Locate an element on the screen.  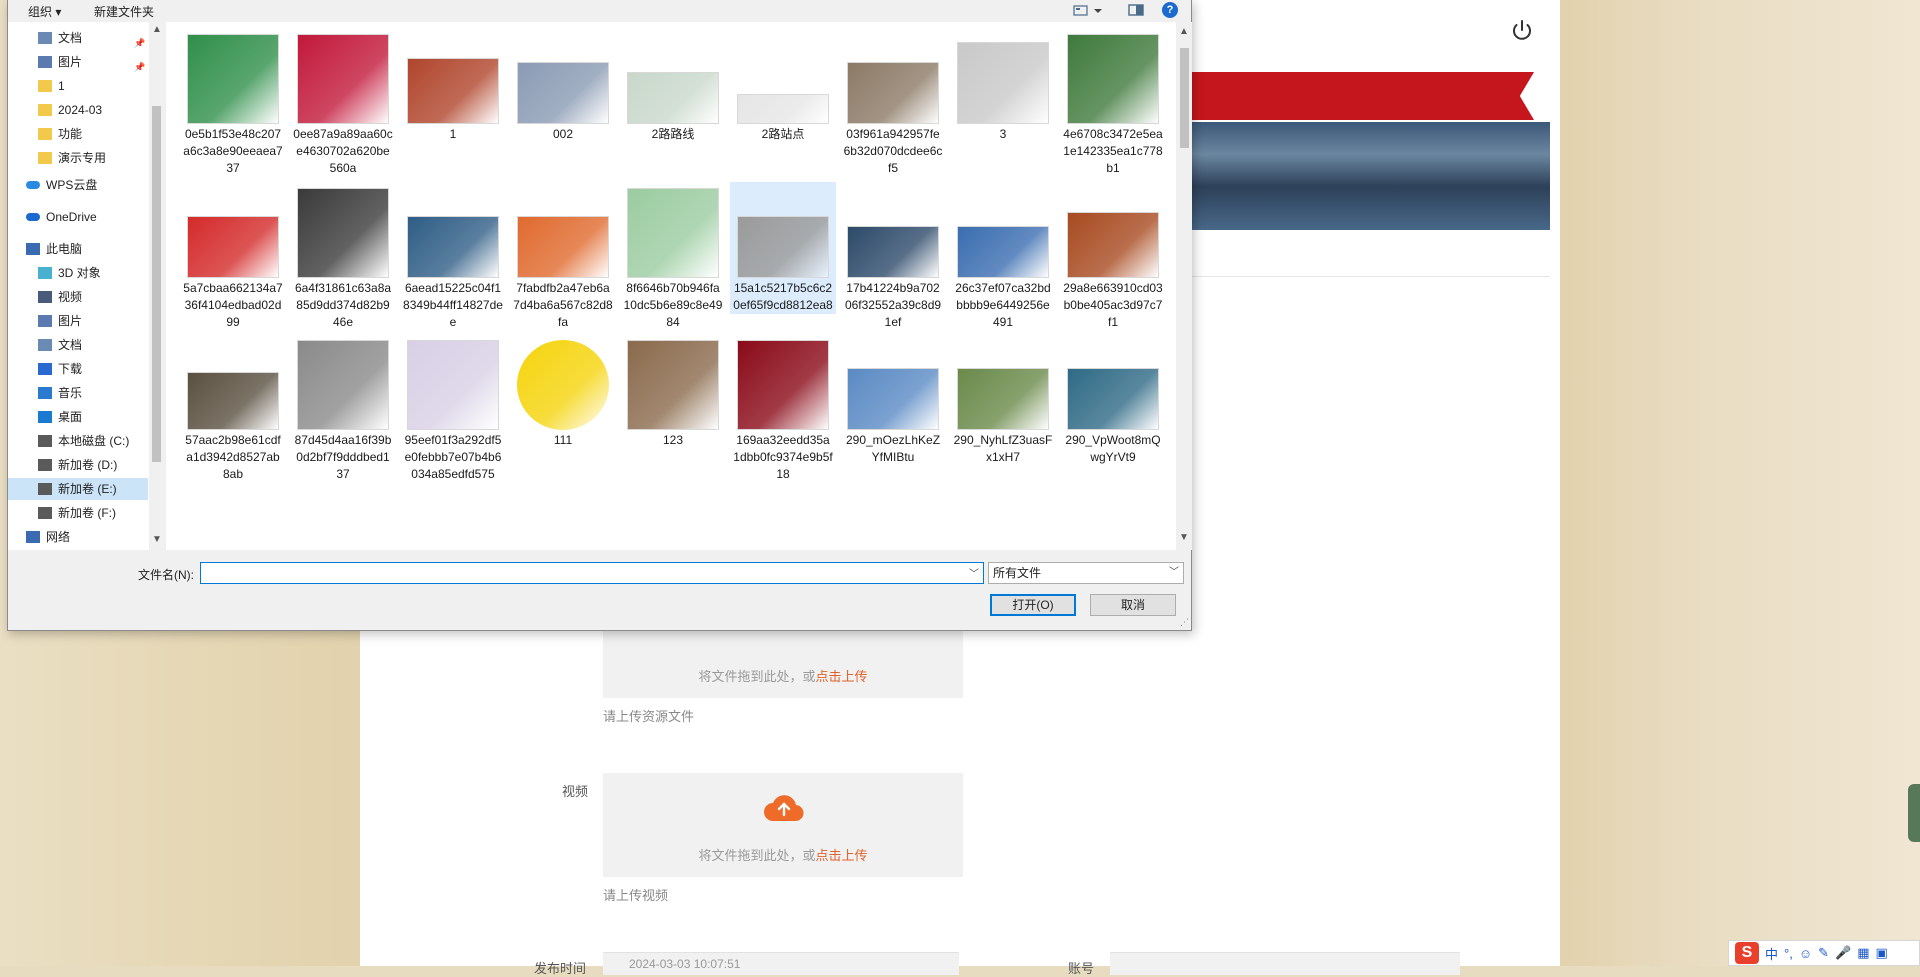
file-scrollbar-thumb is located at coordinates (1184, 98).